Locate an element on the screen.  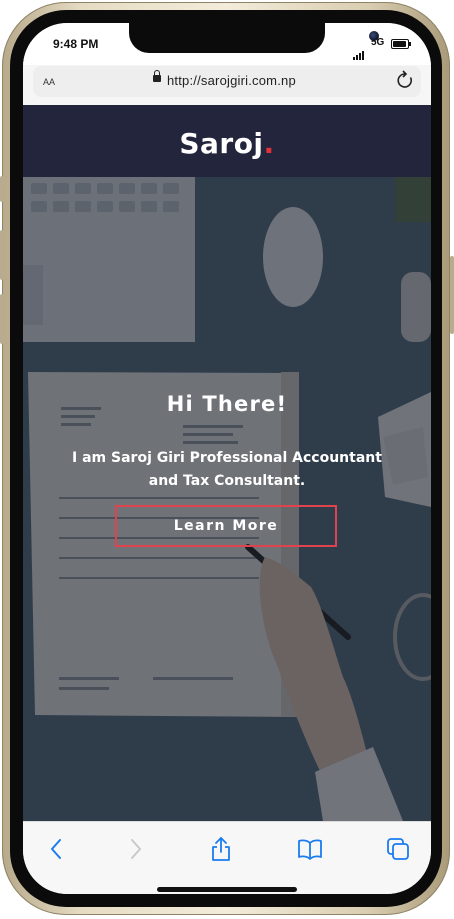
text-size-label: AA is located at coordinates (49, 82).